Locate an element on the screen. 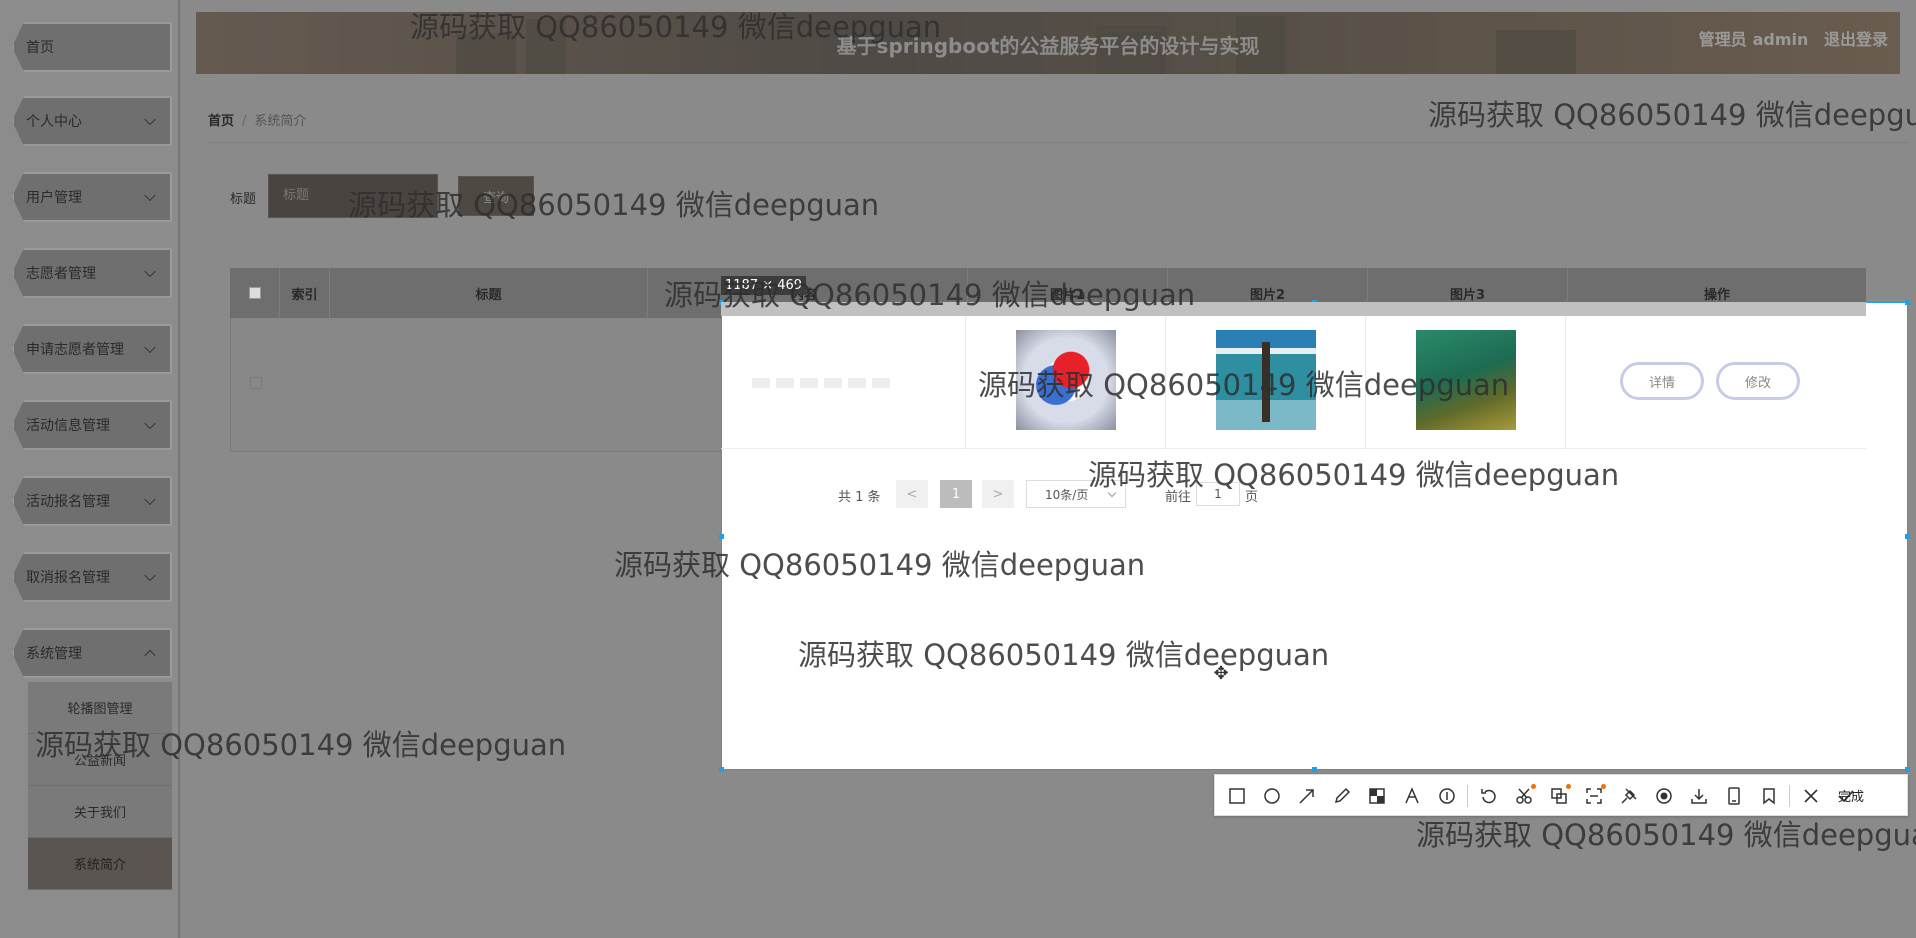 The image size is (1916, 938). column-header: 标题 is located at coordinates (489, 293).